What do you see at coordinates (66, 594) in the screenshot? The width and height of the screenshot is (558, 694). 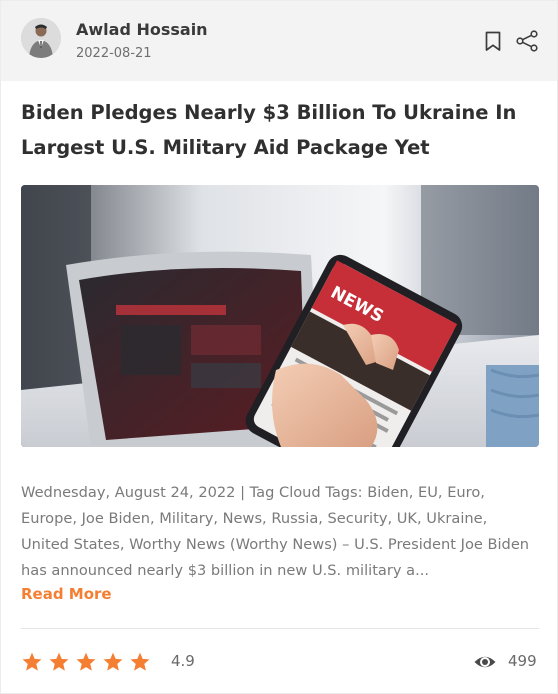 I see `read-more-link: Read More` at bounding box center [66, 594].